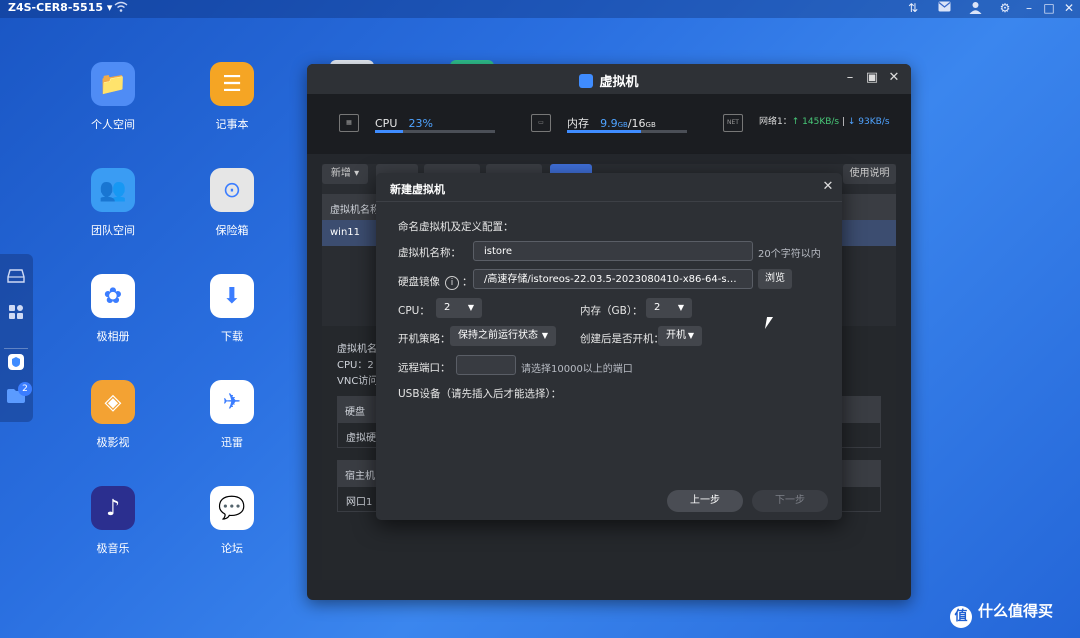 The height and width of the screenshot is (638, 1080). I want to click on wifi-icon, so click(121, 8).